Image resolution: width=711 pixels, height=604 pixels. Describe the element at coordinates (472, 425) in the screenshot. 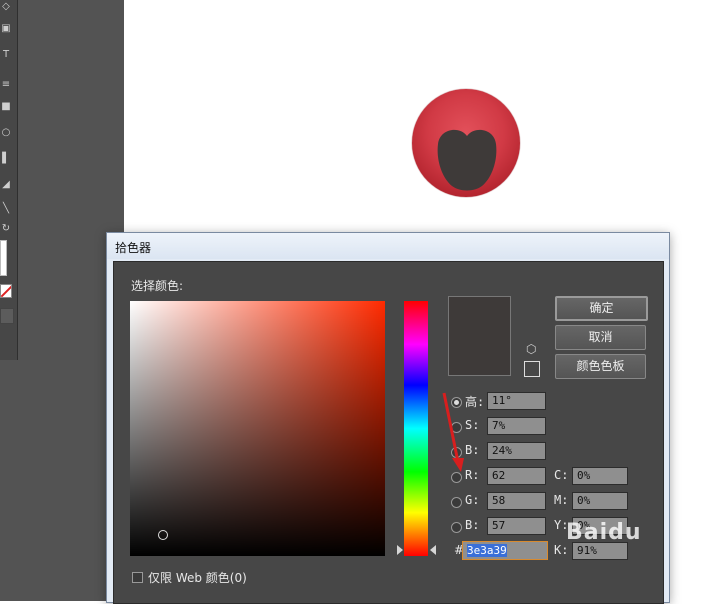

I see `saturation-label: S:` at that location.